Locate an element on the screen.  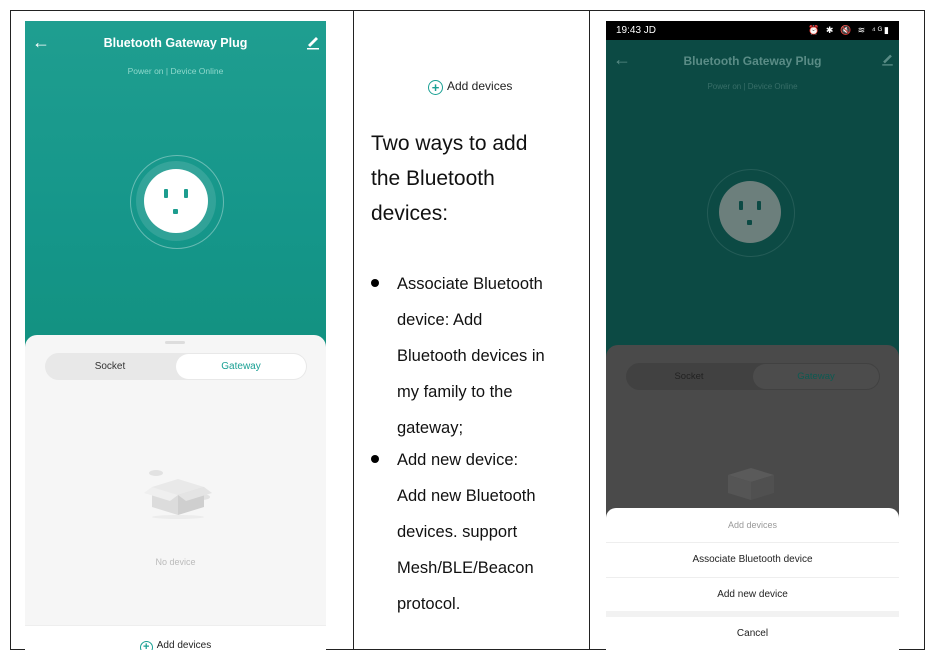
add-devices-label: Add devices is located at coordinates (184, 645).